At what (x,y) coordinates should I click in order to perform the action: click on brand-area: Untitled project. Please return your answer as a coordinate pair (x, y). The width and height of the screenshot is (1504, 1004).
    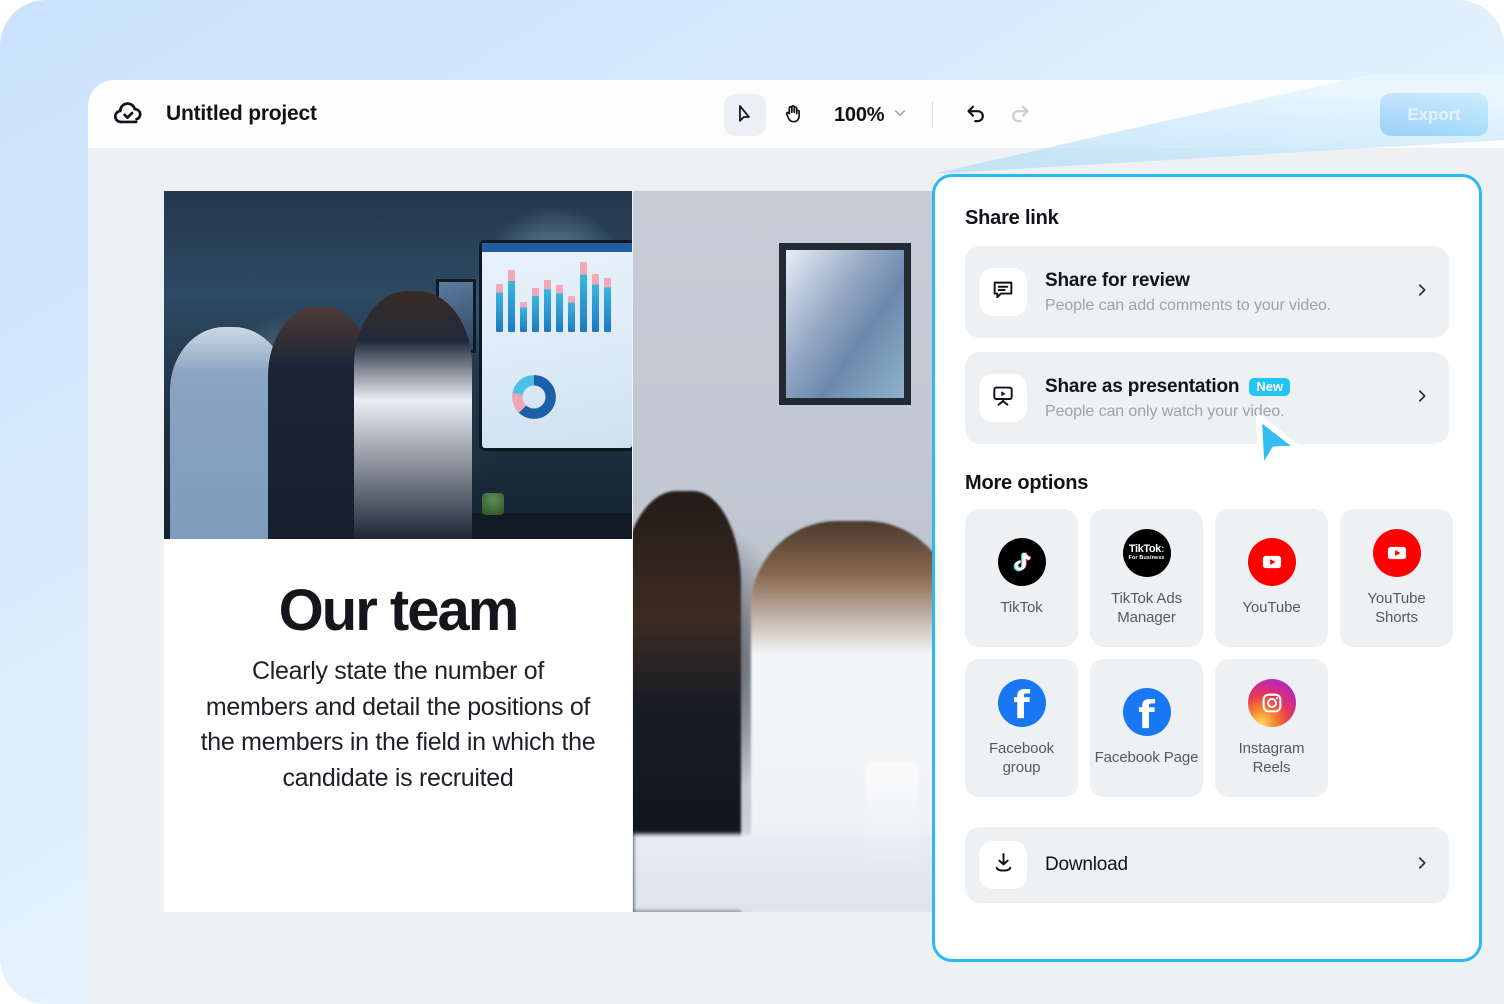
    Looking at the image, I should click on (214, 114).